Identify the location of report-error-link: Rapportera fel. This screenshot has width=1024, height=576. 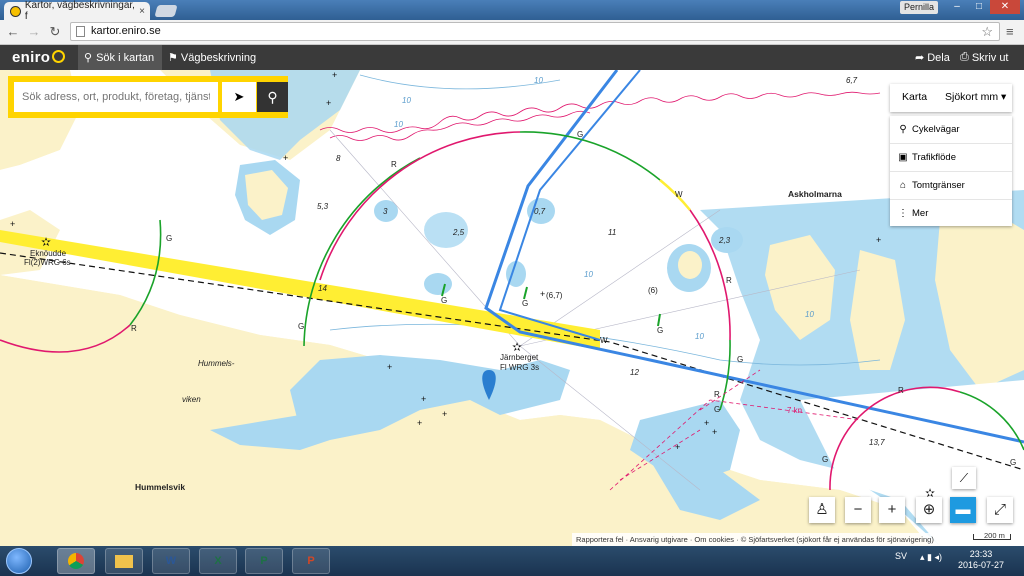
(600, 539).